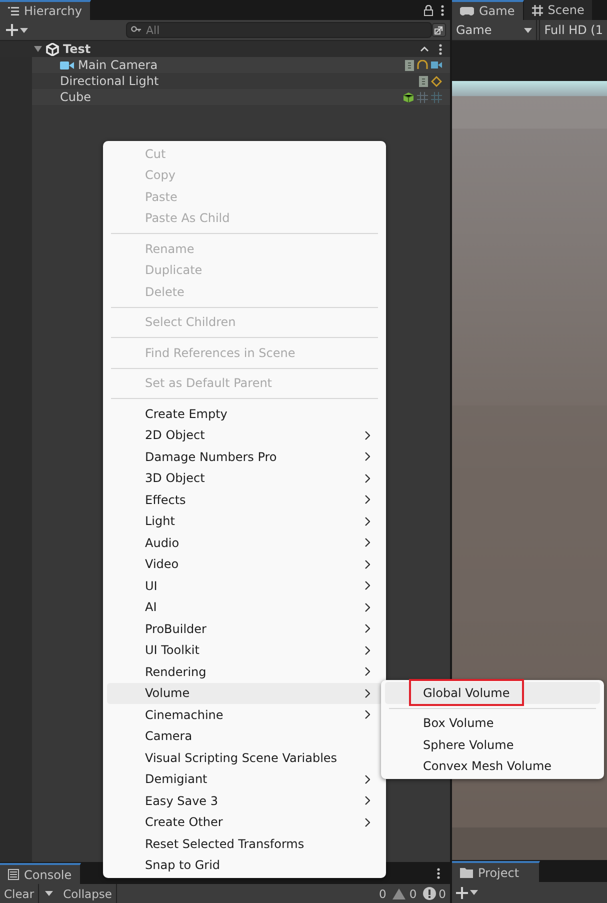  What do you see at coordinates (244, 499) in the screenshot?
I see `menu-item: Effects` at bounding box center [244, 499].